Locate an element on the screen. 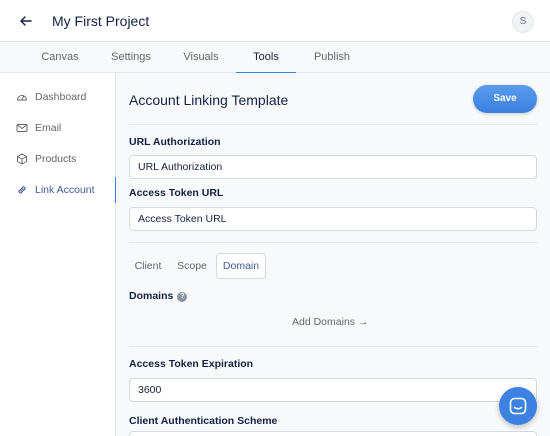 The image size is (550, 436). domains-label: Domains? is located at coordinates (158, 296).